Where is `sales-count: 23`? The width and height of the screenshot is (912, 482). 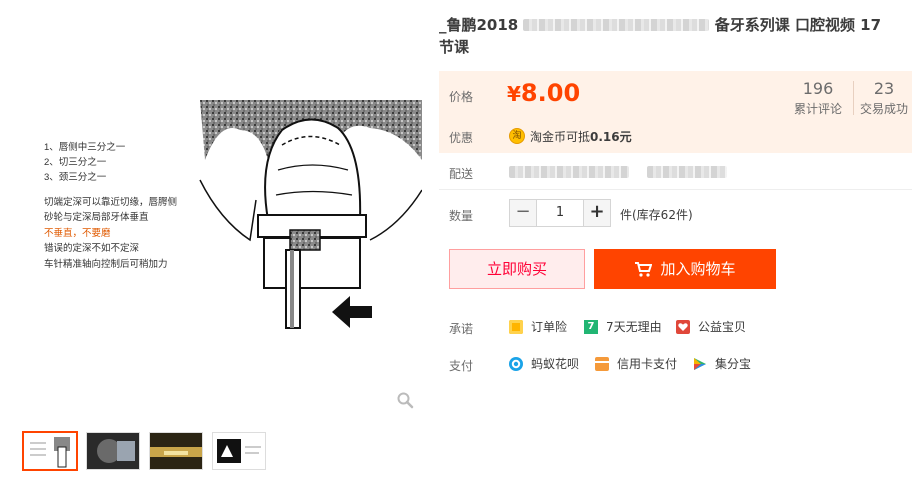
sales-count: 23 is located at coordinates (884, 88).